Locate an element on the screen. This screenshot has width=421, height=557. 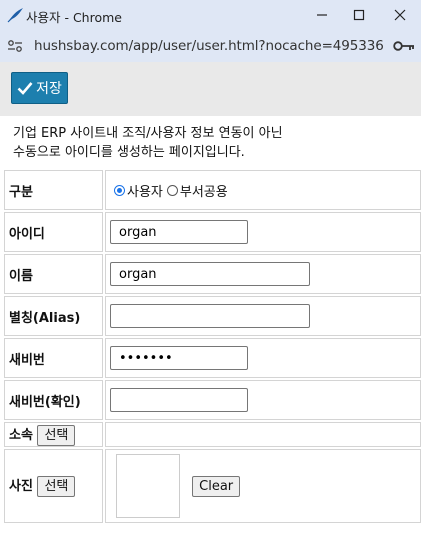
minimize-icon is located at coordinates (322, 15).